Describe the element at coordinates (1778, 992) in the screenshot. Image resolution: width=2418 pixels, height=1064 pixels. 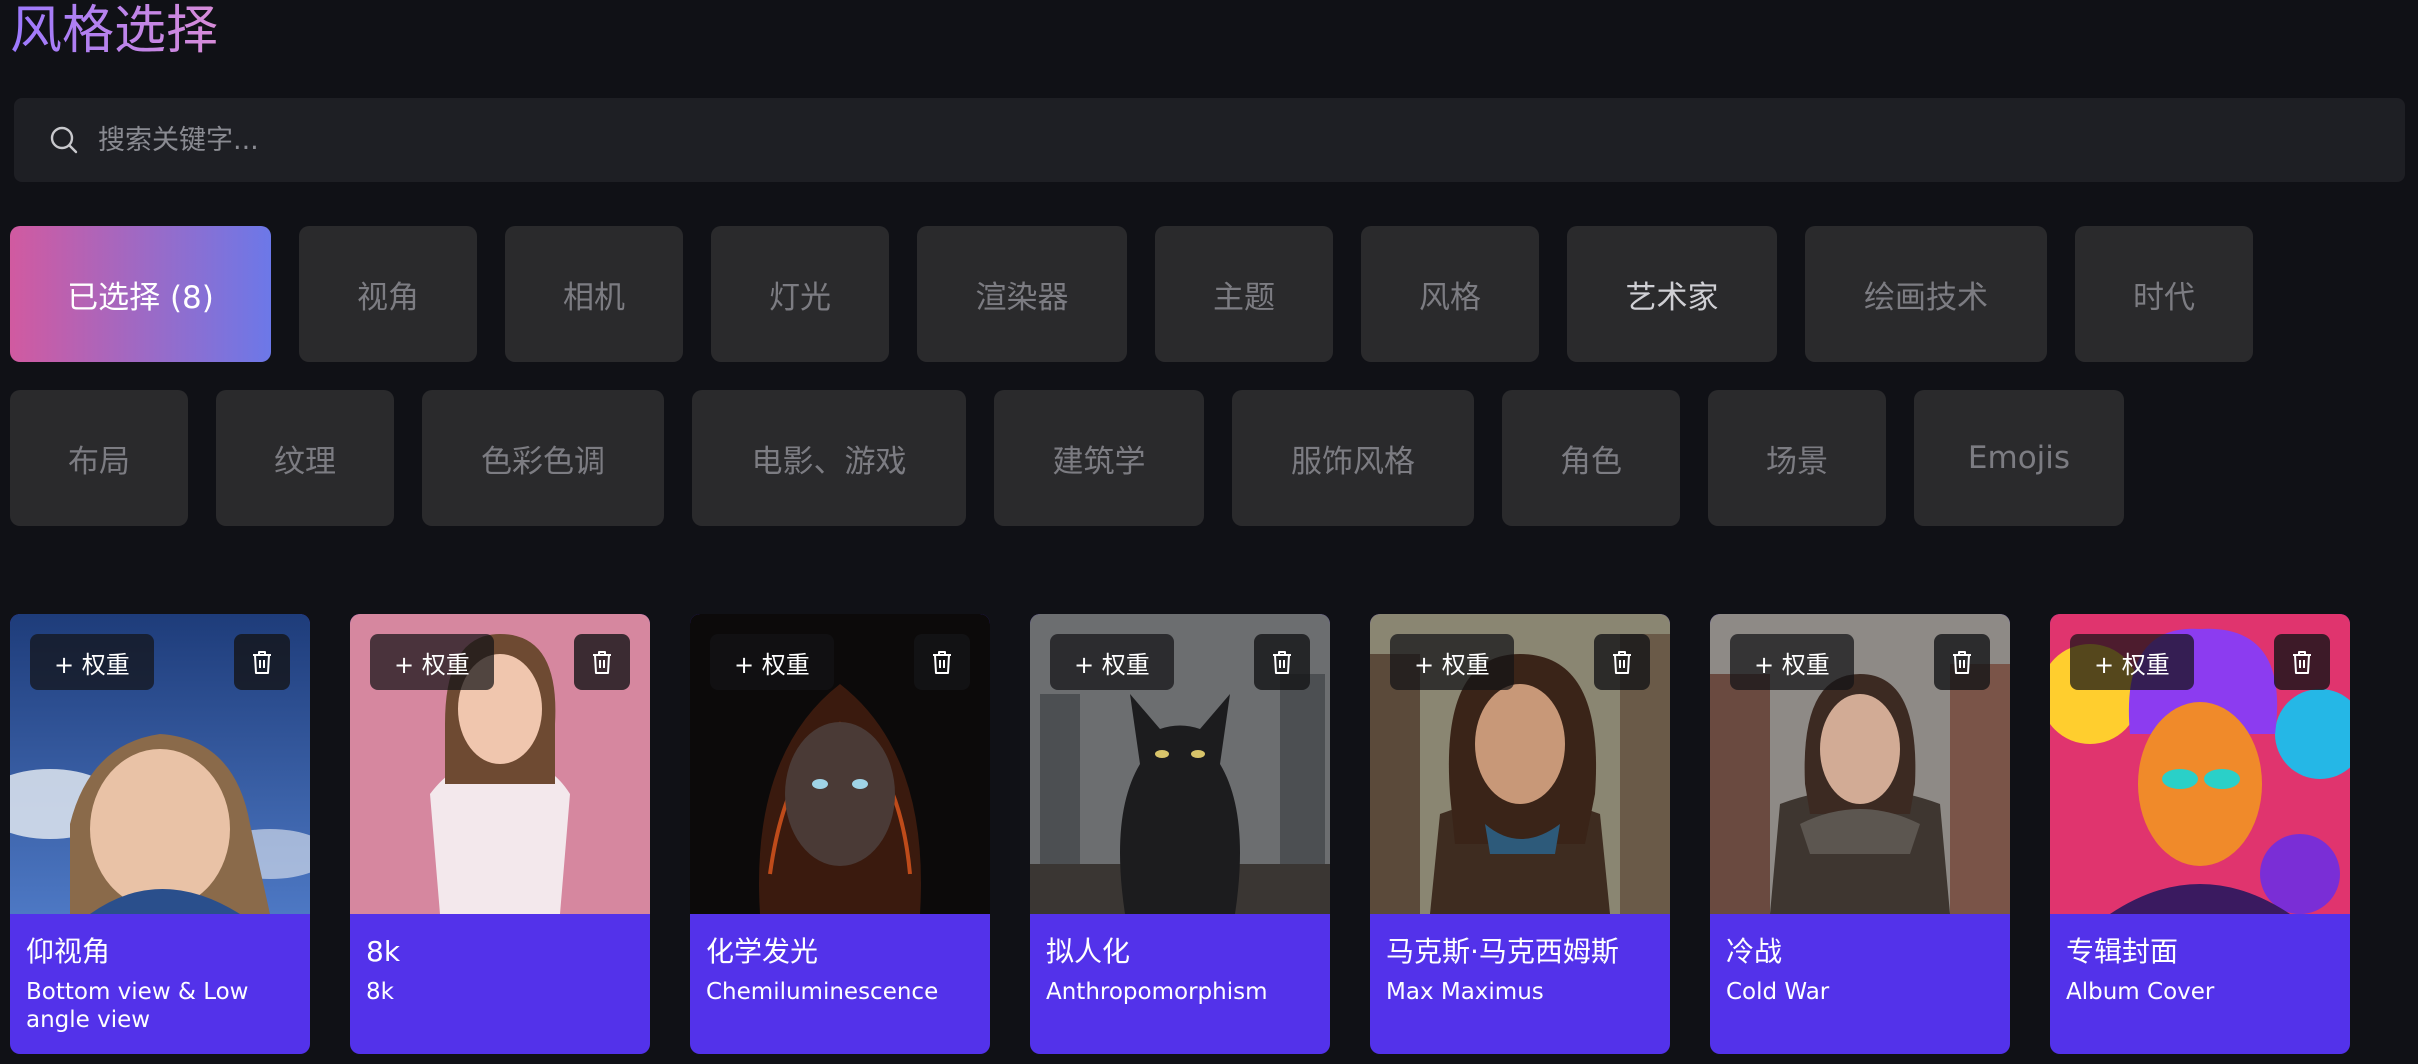
I see `style-name-en: Cold War` at that location.